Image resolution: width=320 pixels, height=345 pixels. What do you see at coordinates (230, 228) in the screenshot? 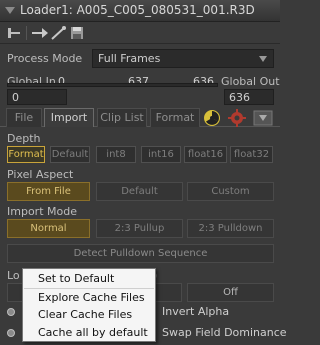
I see `import-mode-pulldown-button: 2:3 Pulldown` at bounding box center [230, 228].